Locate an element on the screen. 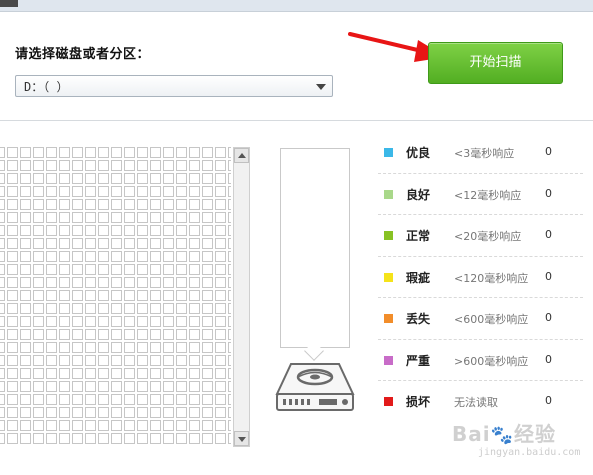  scroll-up-button is located at coordinates (241, 155).